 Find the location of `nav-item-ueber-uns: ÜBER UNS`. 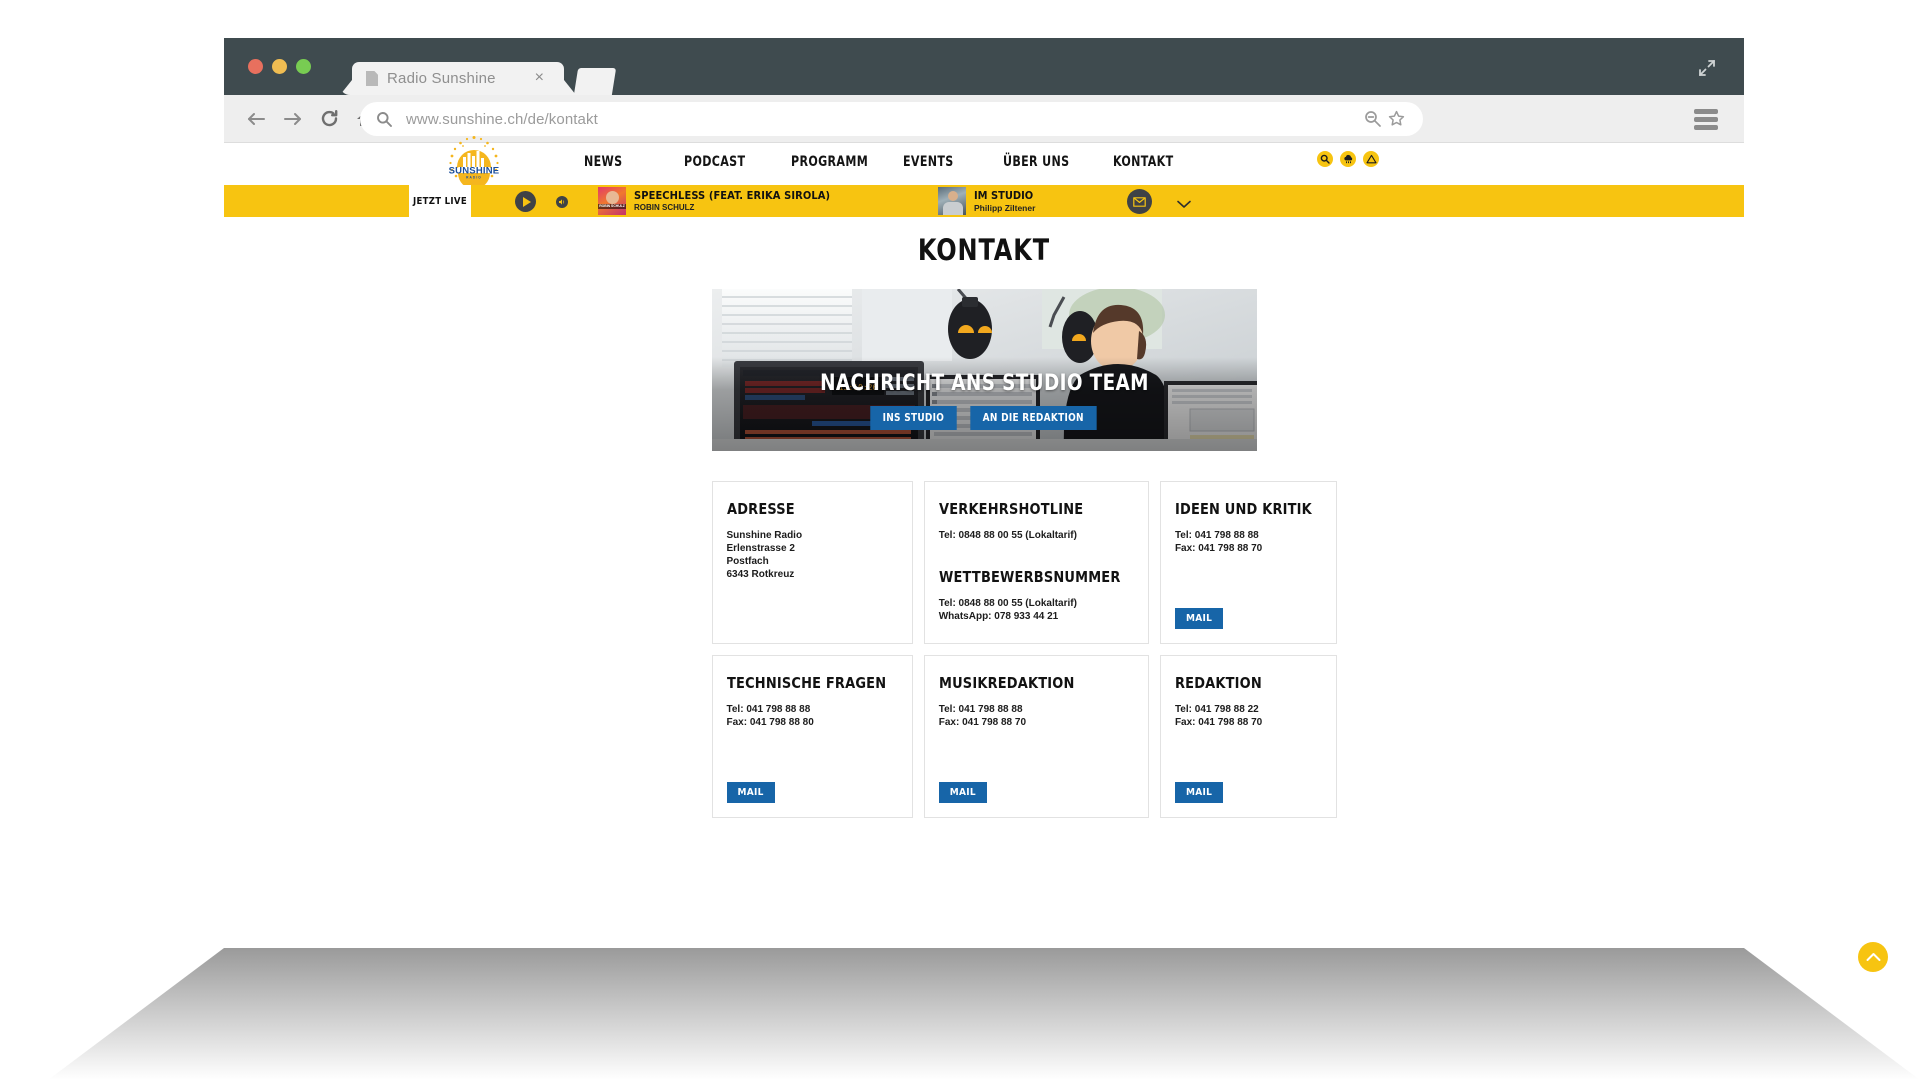

nav-item-ueber-uns: ÜBER UNS is located at coordinates (1050, 162).